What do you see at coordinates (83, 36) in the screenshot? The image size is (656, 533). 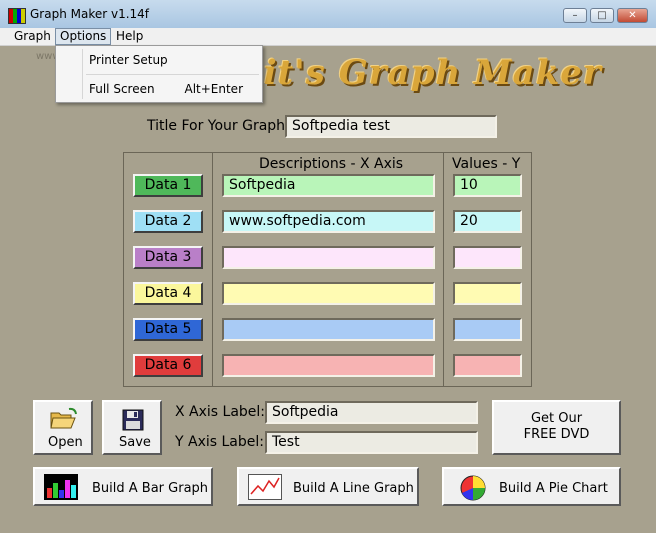 I see `menu-options: Options` at bounding box center [83, 36].